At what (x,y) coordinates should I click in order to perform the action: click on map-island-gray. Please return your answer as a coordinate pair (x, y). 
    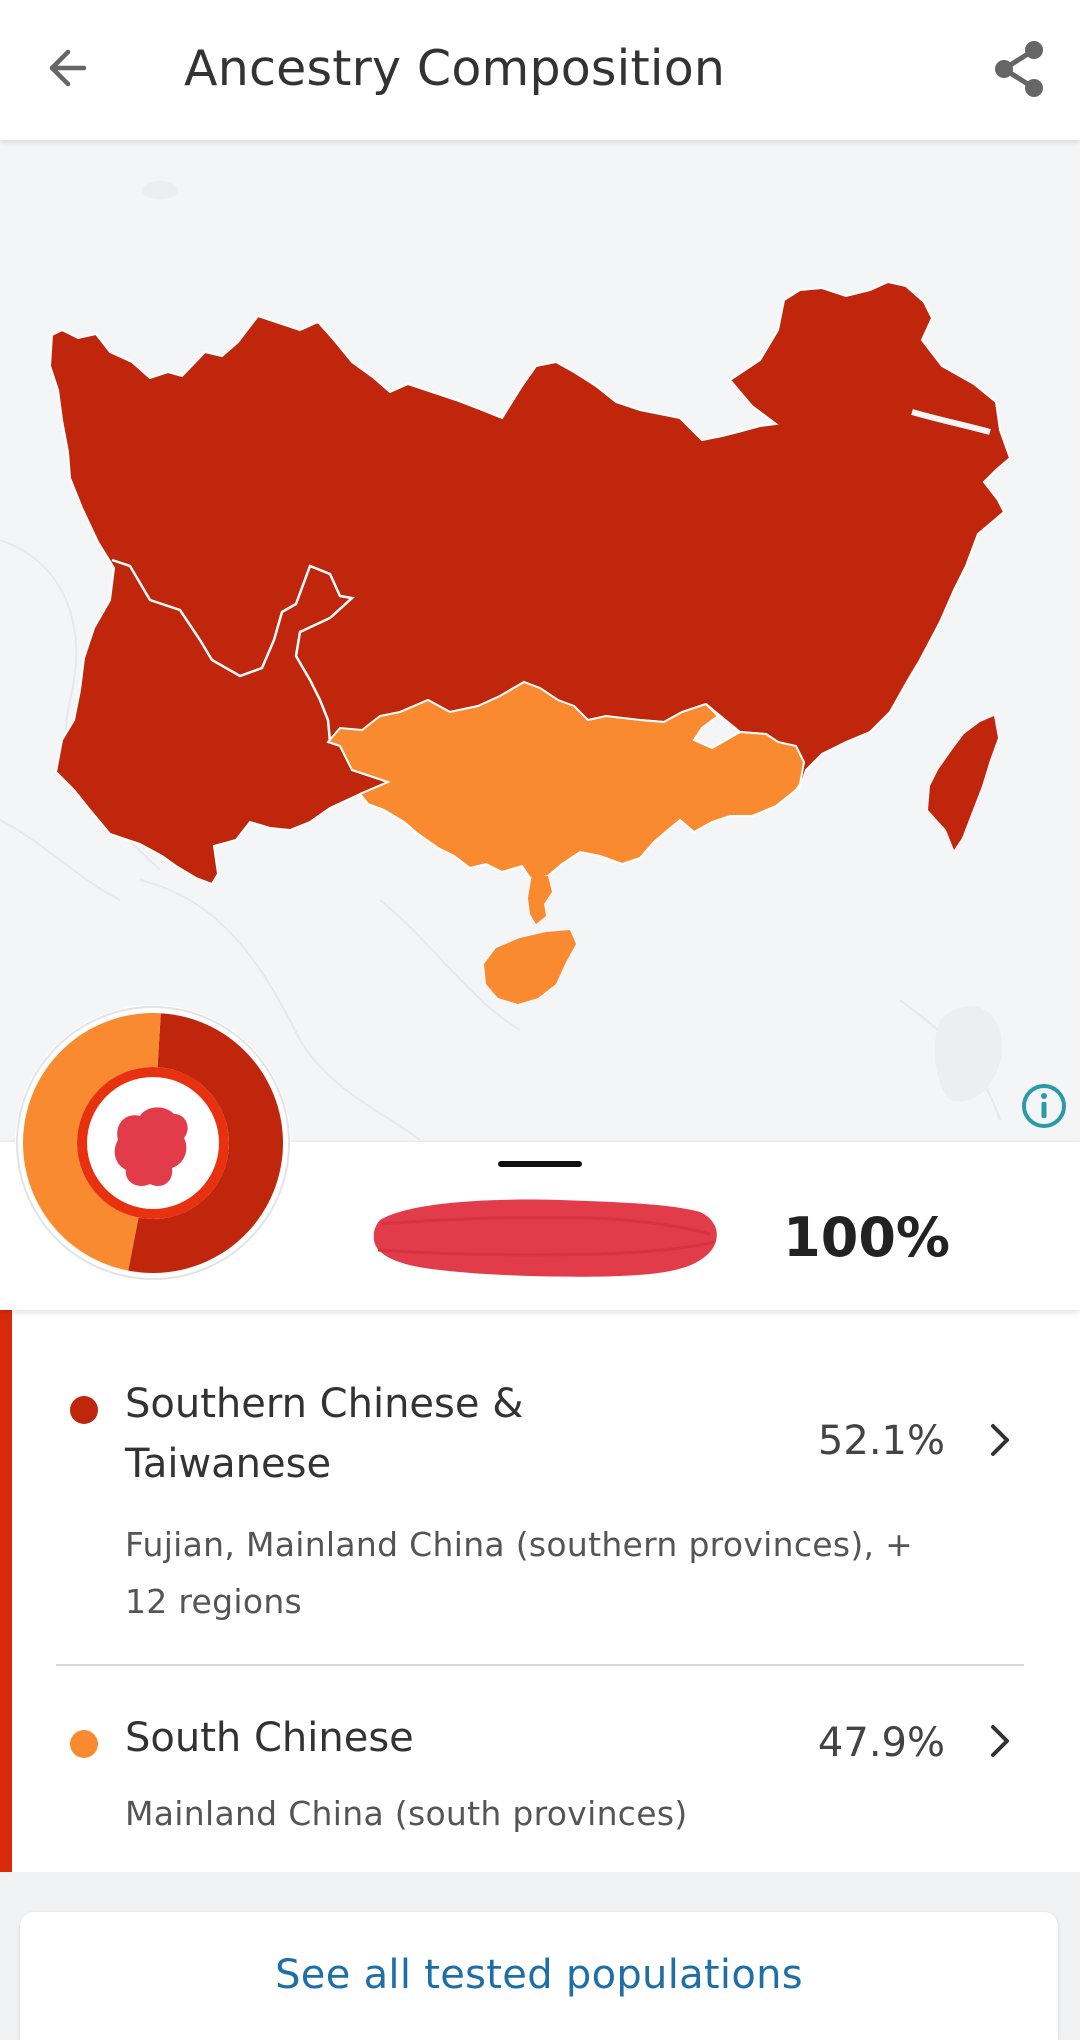
    Looking at the image, I should click on (160, 190).